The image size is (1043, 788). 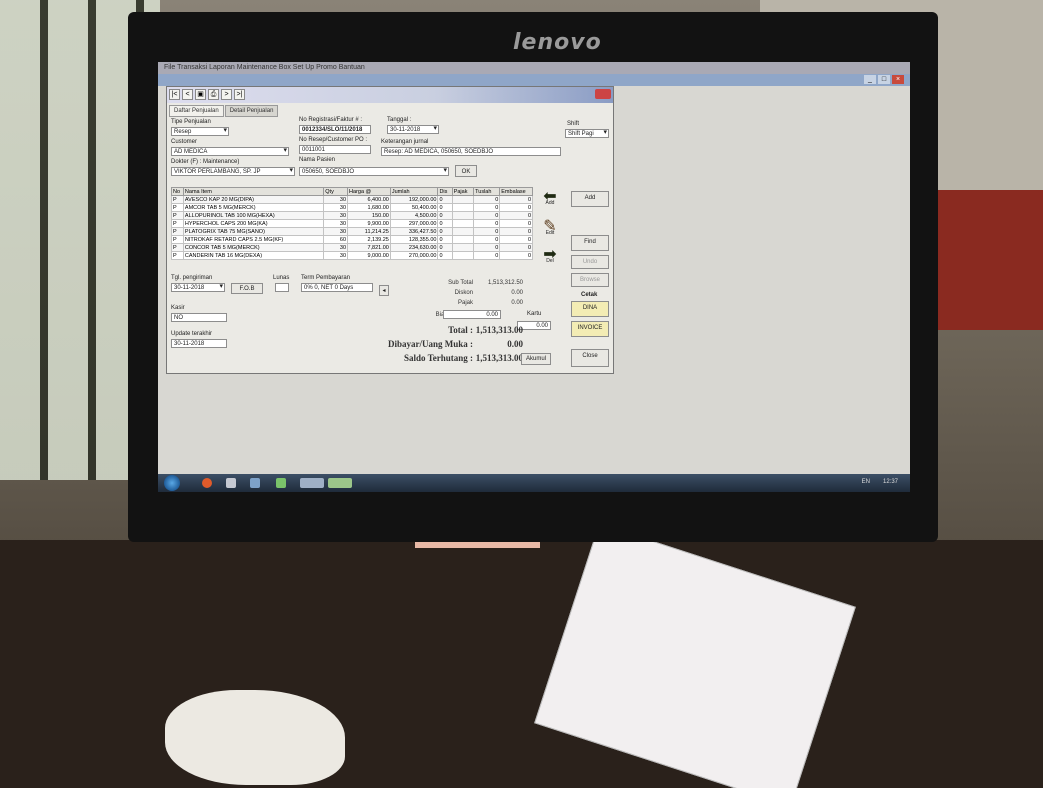 I want to click on col-harga: Harga @, so click(x=369, y=191).